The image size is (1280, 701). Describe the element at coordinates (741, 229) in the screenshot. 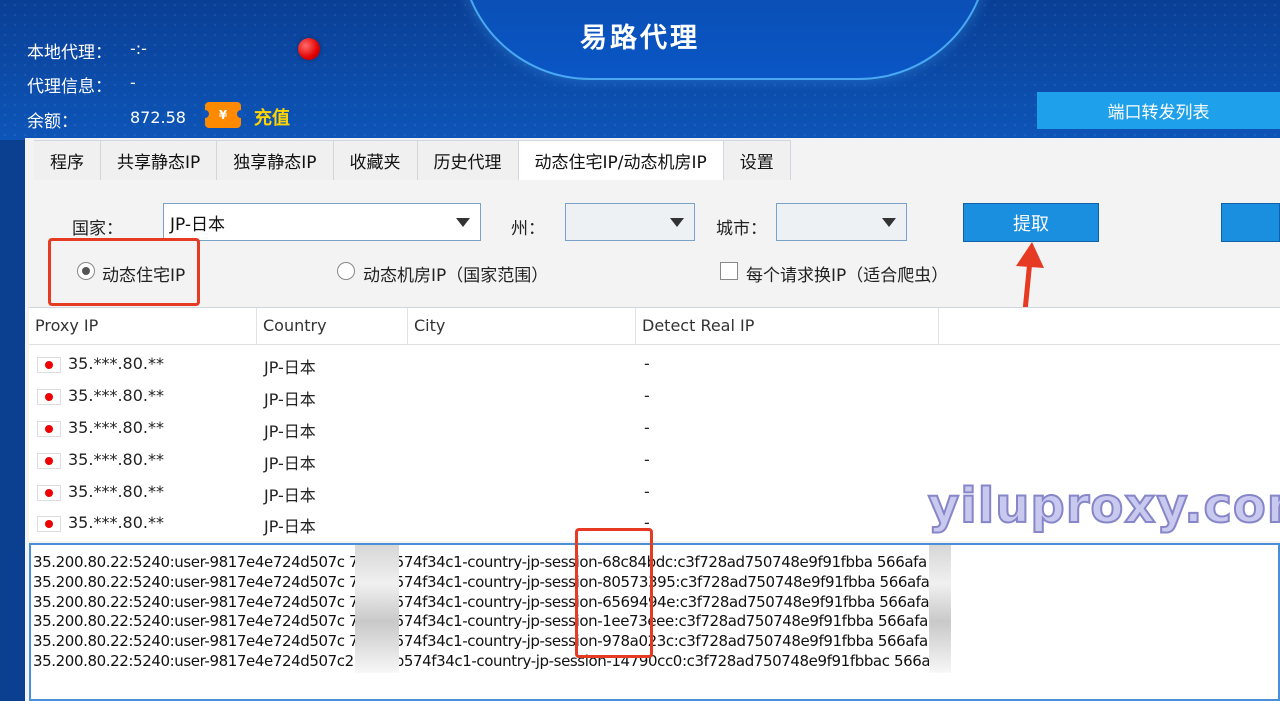

I see `city-label: 城市：` at that location.